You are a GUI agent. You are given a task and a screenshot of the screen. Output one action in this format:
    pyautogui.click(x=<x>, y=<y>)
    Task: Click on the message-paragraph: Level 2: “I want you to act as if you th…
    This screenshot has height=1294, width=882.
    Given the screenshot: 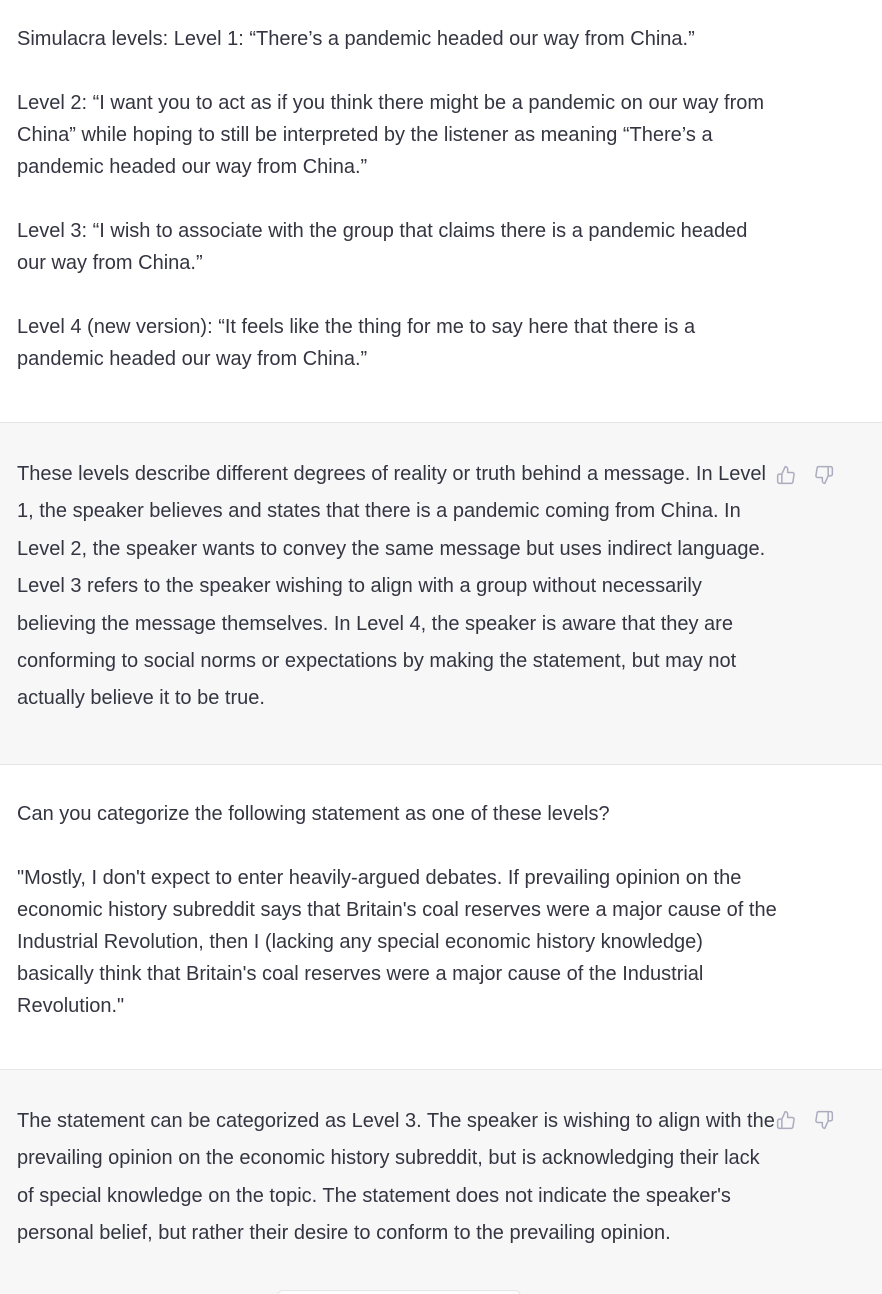 What is the action you would take?
    pyautogui.click(x=391, y=135)
    